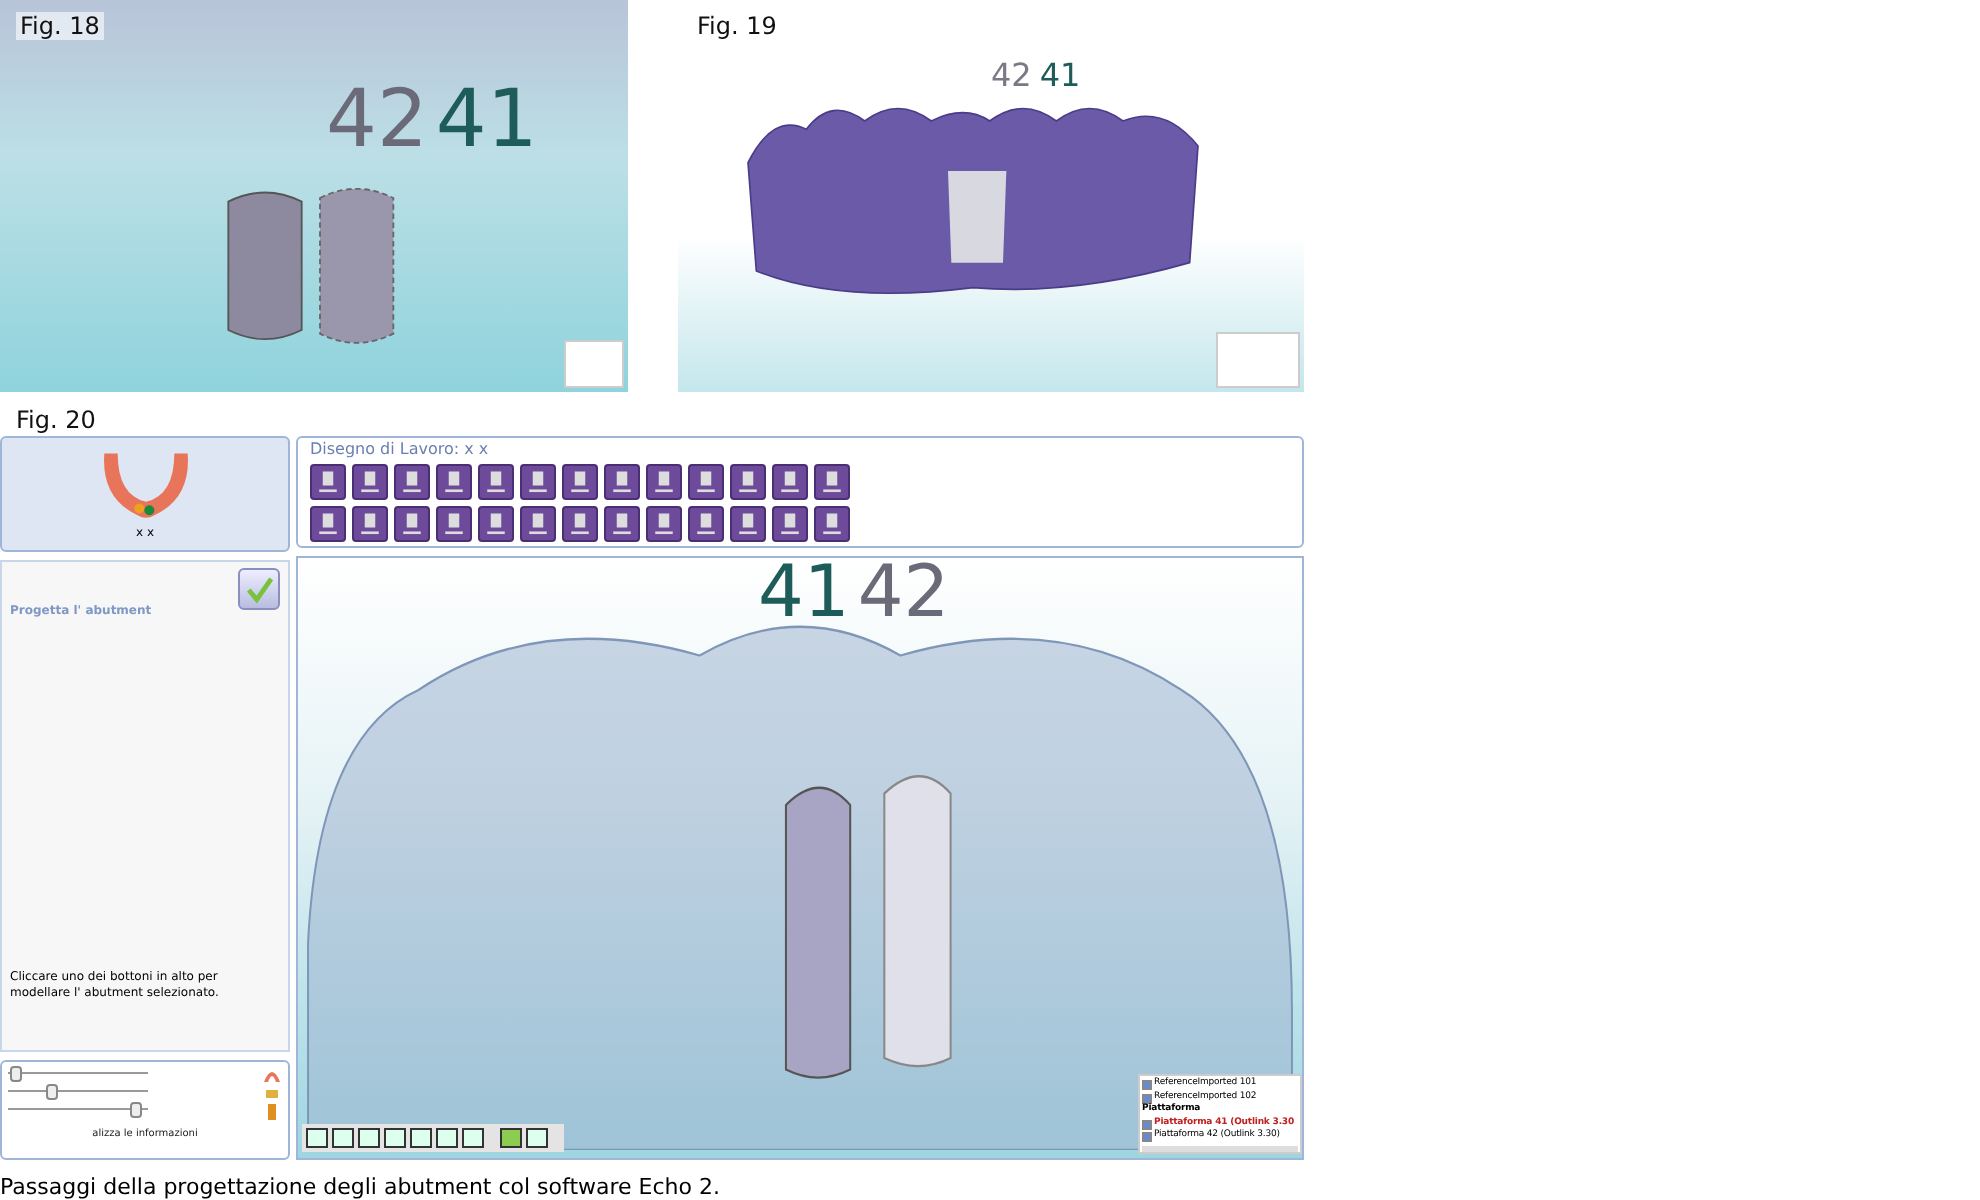  Describe the element at coordinates (400, 449) in the screenshot. I see `work-title: Disegno di Lavoro: x x` at that location.